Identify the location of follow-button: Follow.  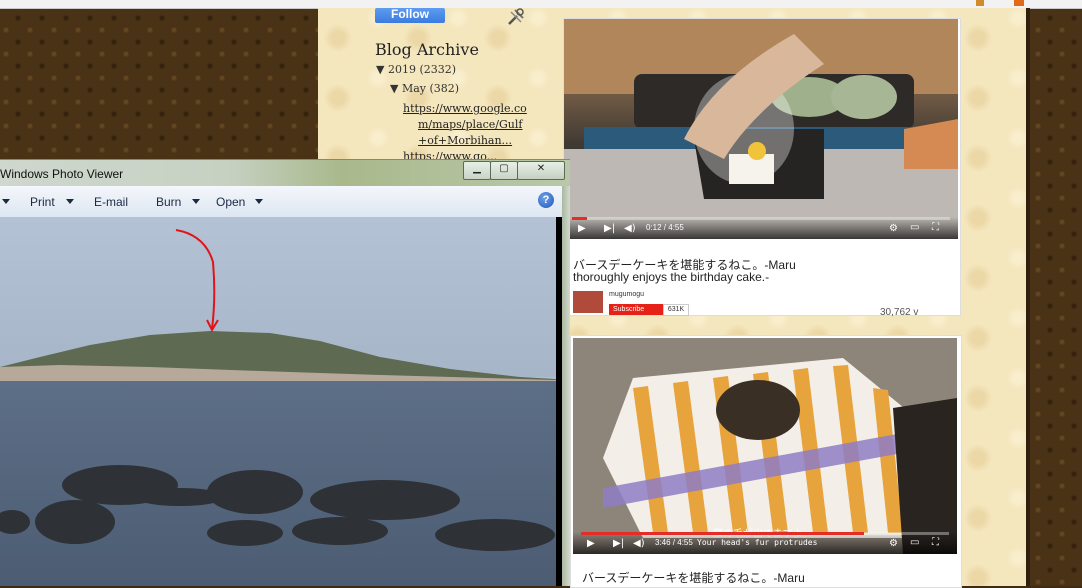
(410, 15).